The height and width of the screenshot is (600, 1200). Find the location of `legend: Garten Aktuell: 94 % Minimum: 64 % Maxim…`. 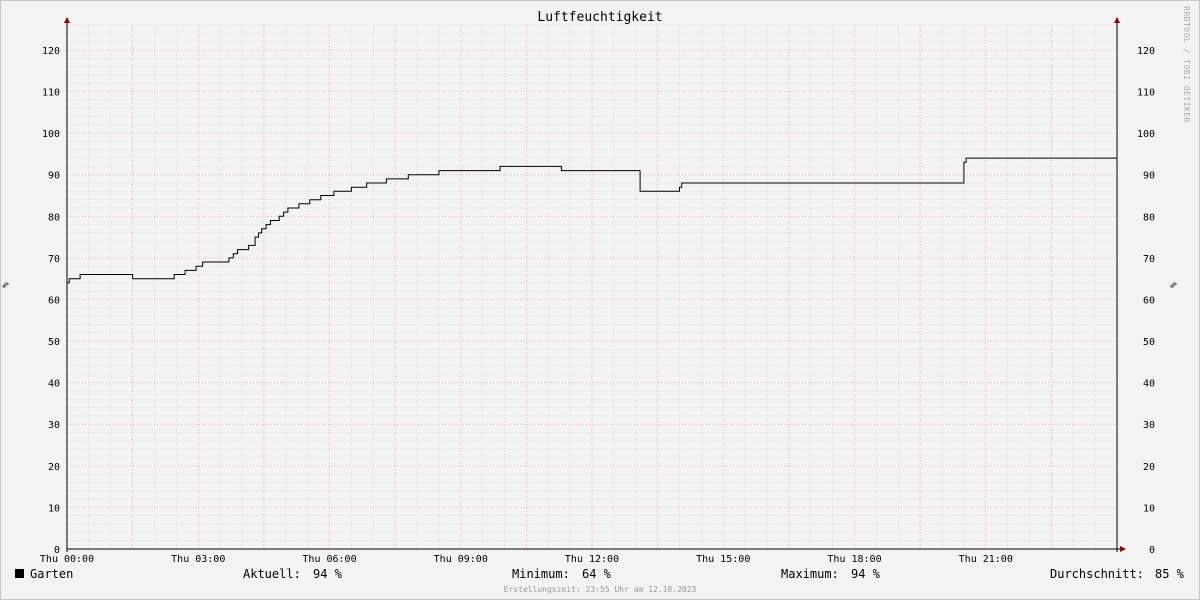

legend: Garten Aktuell: 94 % Minimum: 64 % Maxim… is located at coordinates (600, 575).